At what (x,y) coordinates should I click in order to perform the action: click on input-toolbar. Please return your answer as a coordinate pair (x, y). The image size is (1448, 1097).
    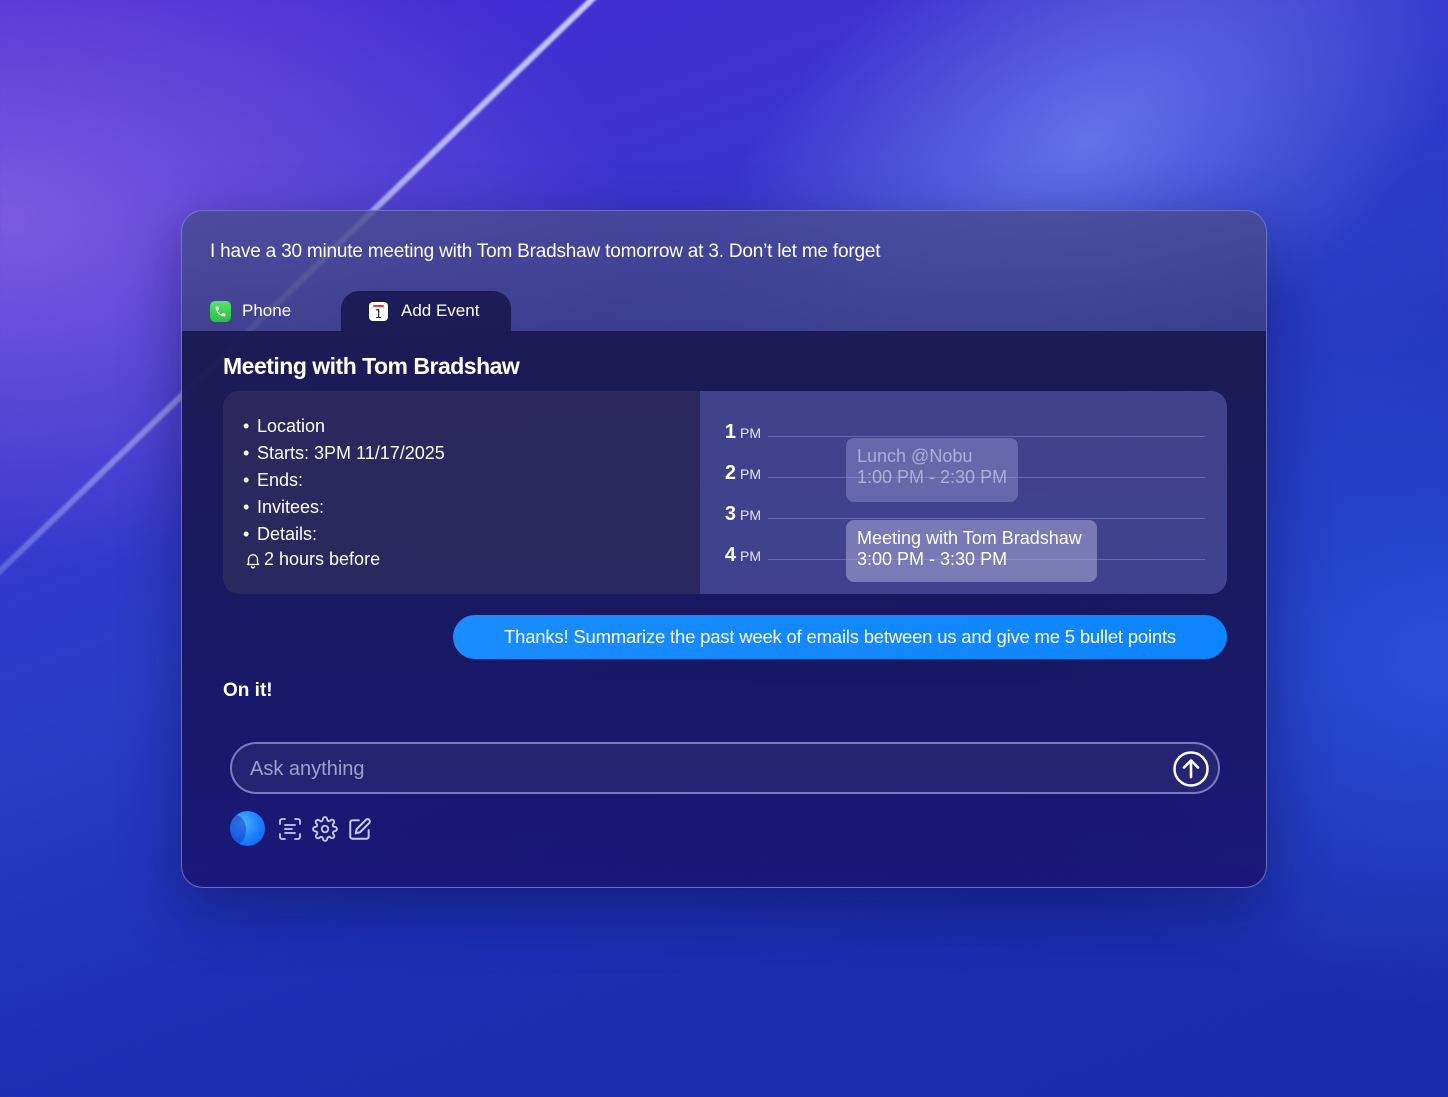
    Looking at the image, I should click on (306, 828).